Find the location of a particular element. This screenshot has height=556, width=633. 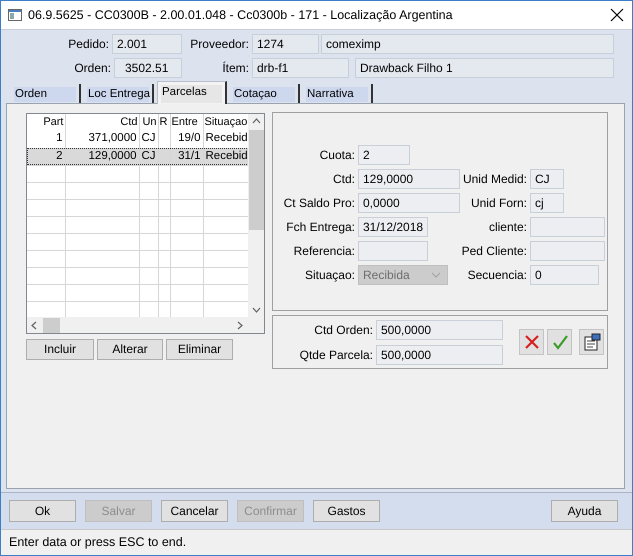

field-label: Qtde Parcela: is located at coordinates (336, 355).